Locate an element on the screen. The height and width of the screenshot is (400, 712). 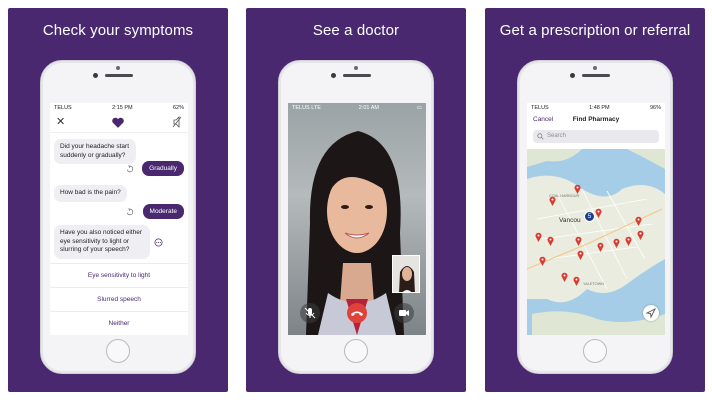
self-view-thumbnail is located at coordinates (406, 274).